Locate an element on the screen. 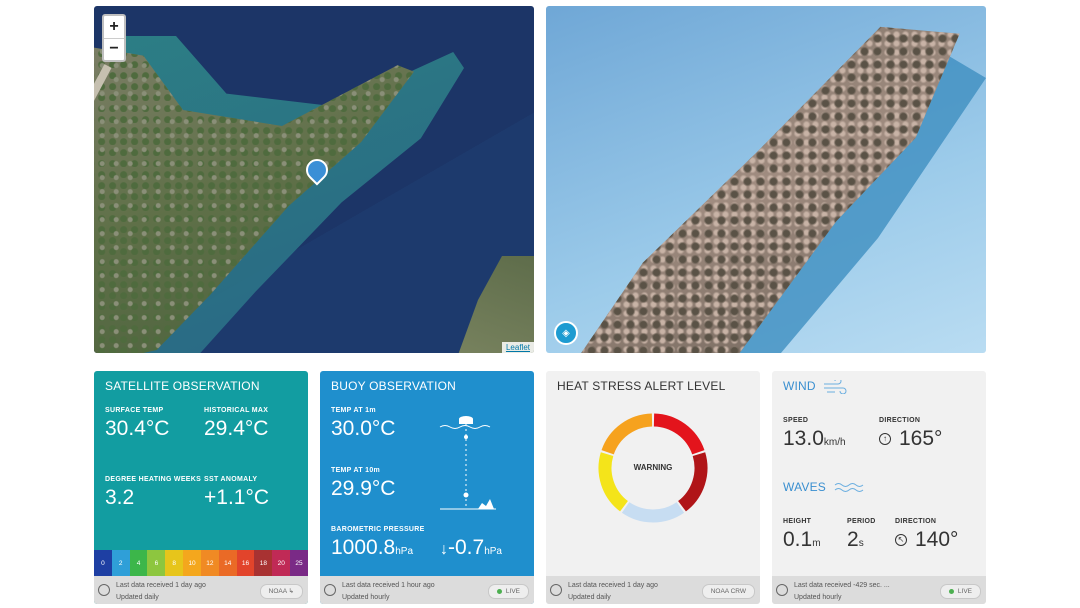 This screenshot has width=1080, height=608. pressure-unit: hPa is located at coordinates (404, 551).